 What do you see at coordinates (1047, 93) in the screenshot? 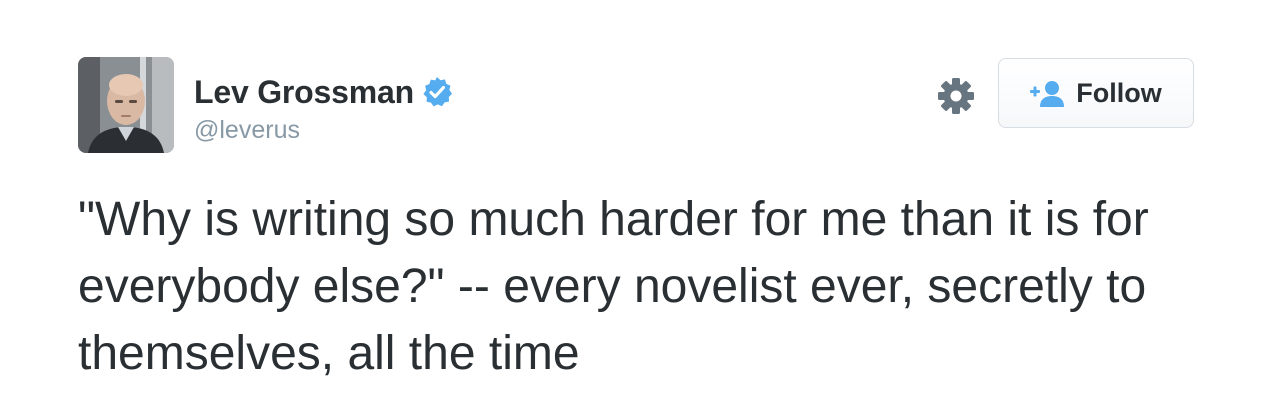
I see `add-user-icon` at bounding box center [1047, 93].